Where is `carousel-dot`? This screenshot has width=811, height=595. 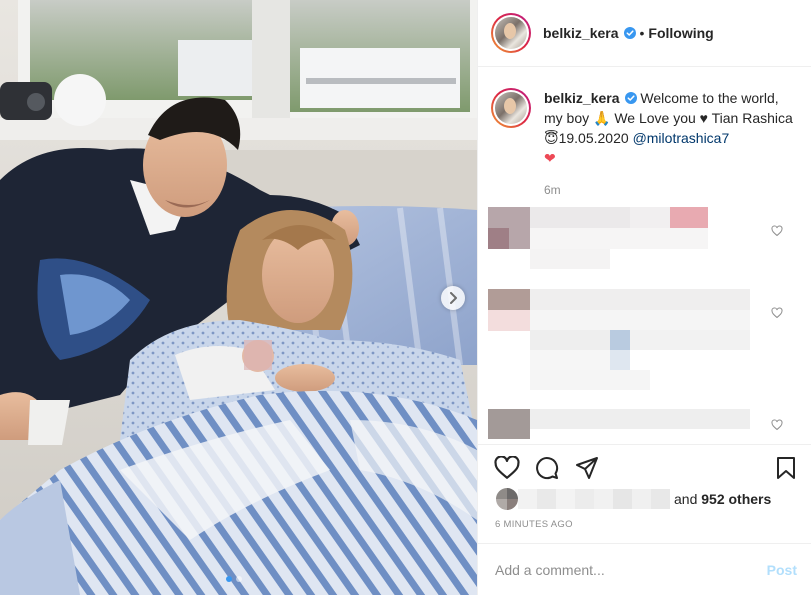
carousel-dot is located at coordinates (239, 579).